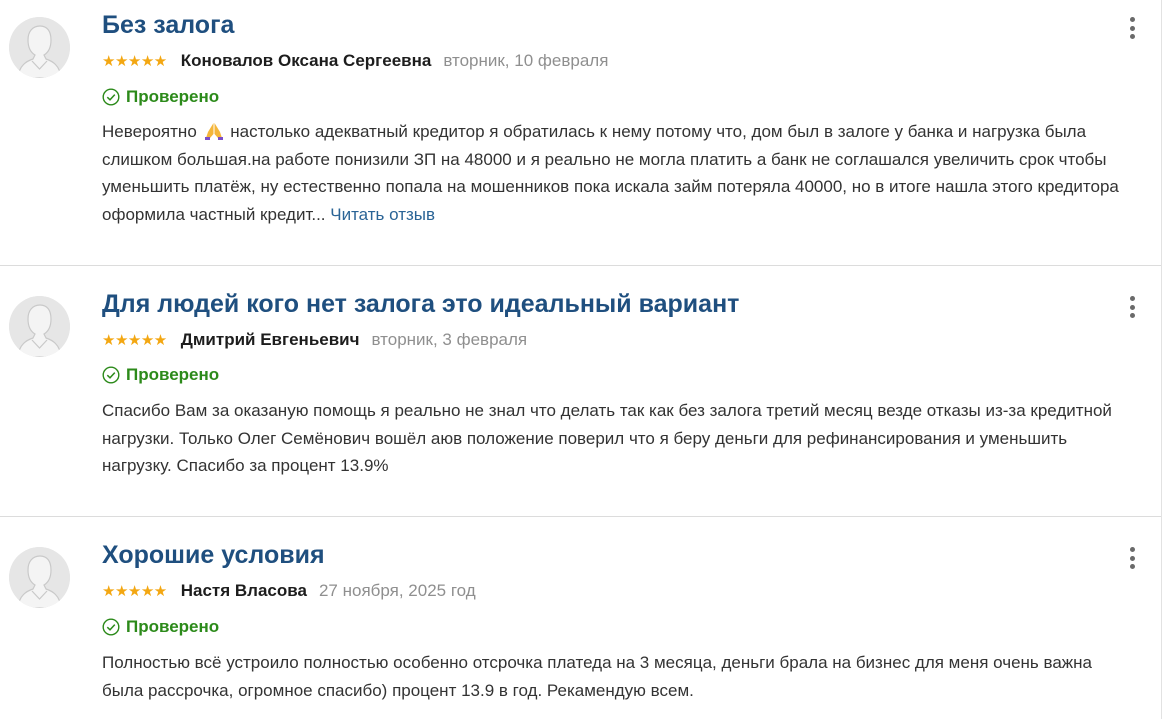  I want to click on review-author: Коновалов Оксана Сергеевна, so click(306, 60).